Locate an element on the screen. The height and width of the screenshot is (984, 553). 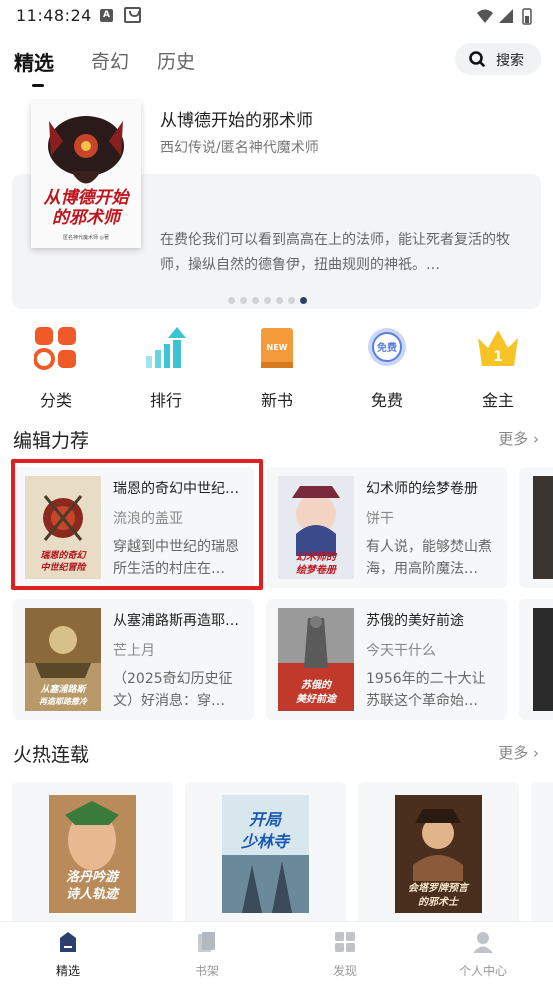
nav-label: 精选 is located at coordinates (67, 971).